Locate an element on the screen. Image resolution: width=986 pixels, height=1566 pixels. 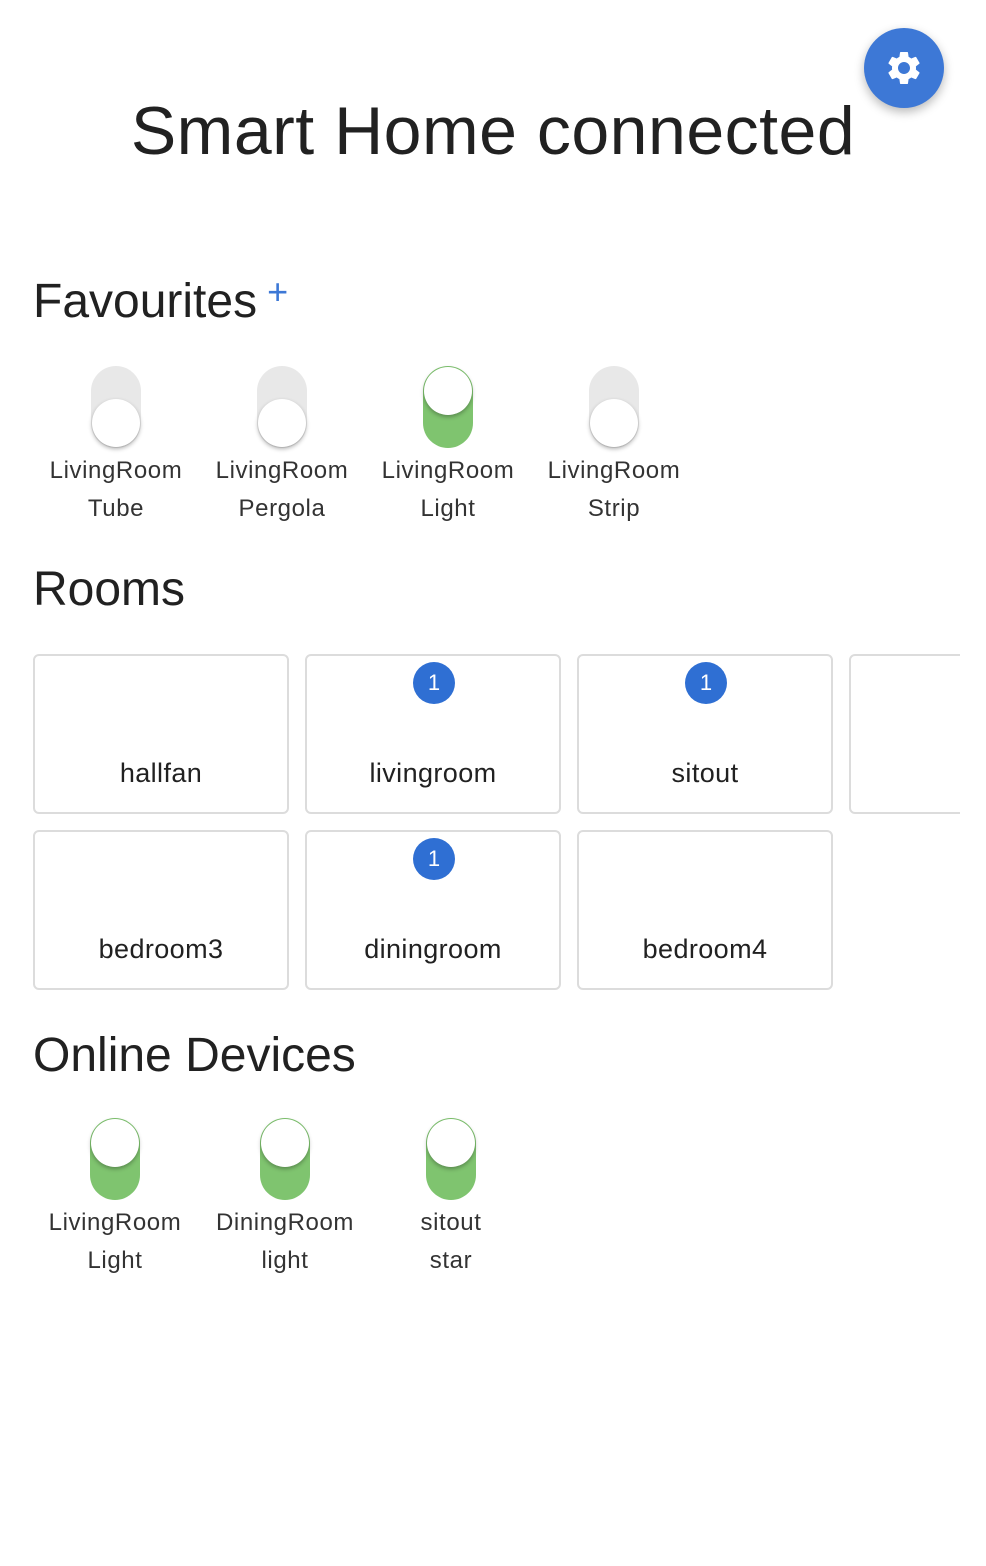
favourites-header: Favourites + is located at coordinates (160, 301).